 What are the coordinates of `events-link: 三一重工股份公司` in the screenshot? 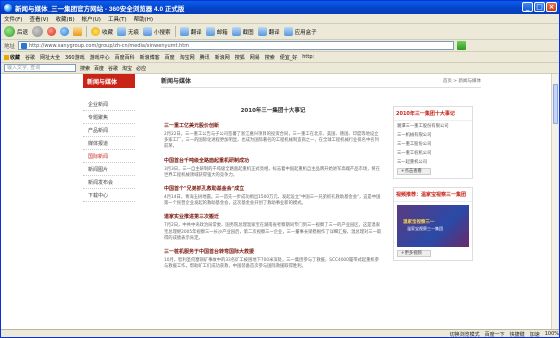 It's located at (433, 143).